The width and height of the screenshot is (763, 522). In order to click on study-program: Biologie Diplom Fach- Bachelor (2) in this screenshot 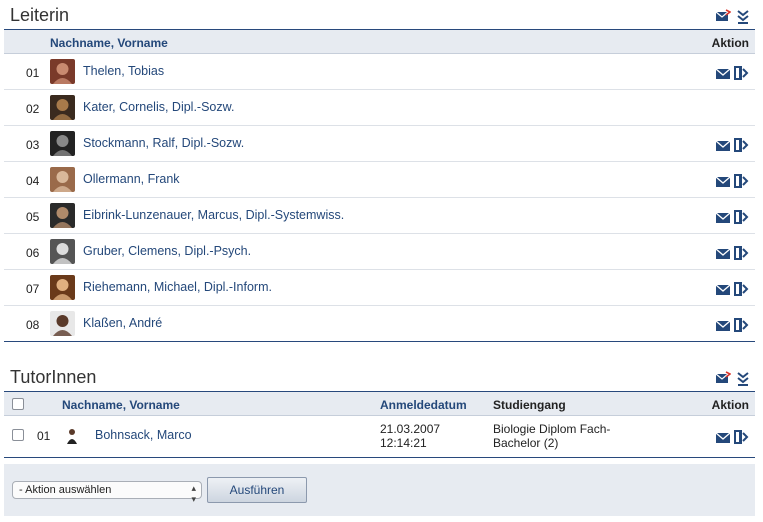, I will do `click(551, 436)`.